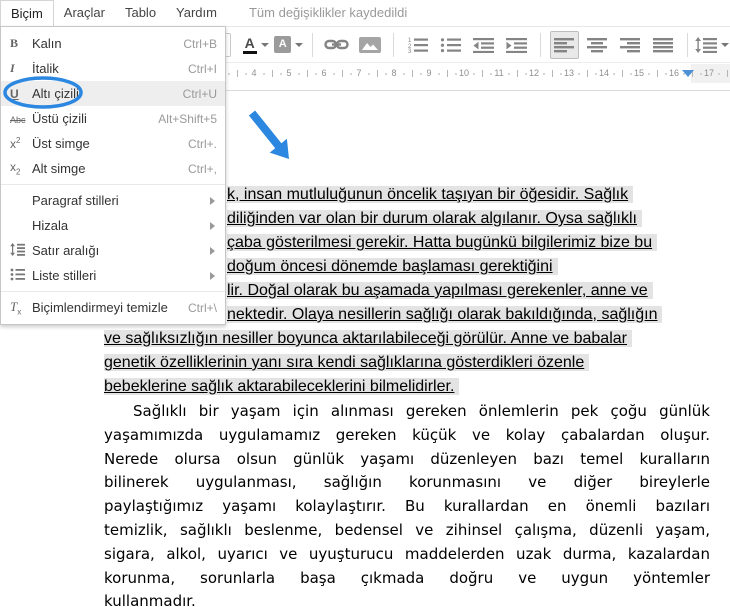 The image size is (730, 607). I want to click on menubar-item-yardim: Yardım, so click(196, 13).